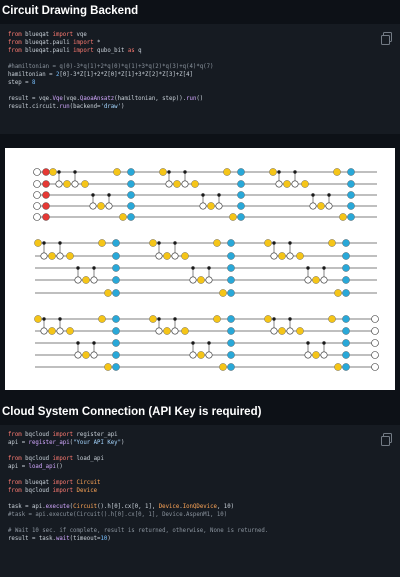  Describe the element at coordinates (80, 35) in the screenshot. I see `code-token: vqe` at that location.